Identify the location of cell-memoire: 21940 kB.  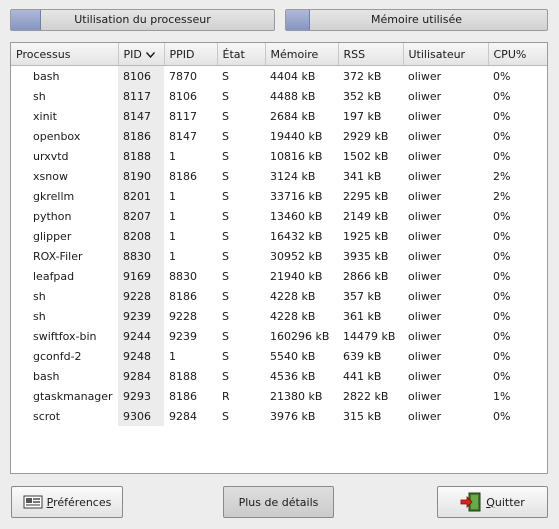
(296, 276).